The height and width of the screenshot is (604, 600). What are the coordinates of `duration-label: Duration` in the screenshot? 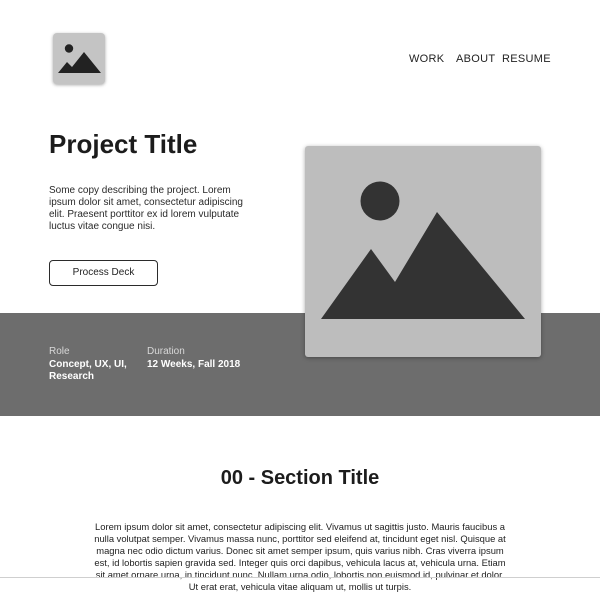 It's located at (166, 351).